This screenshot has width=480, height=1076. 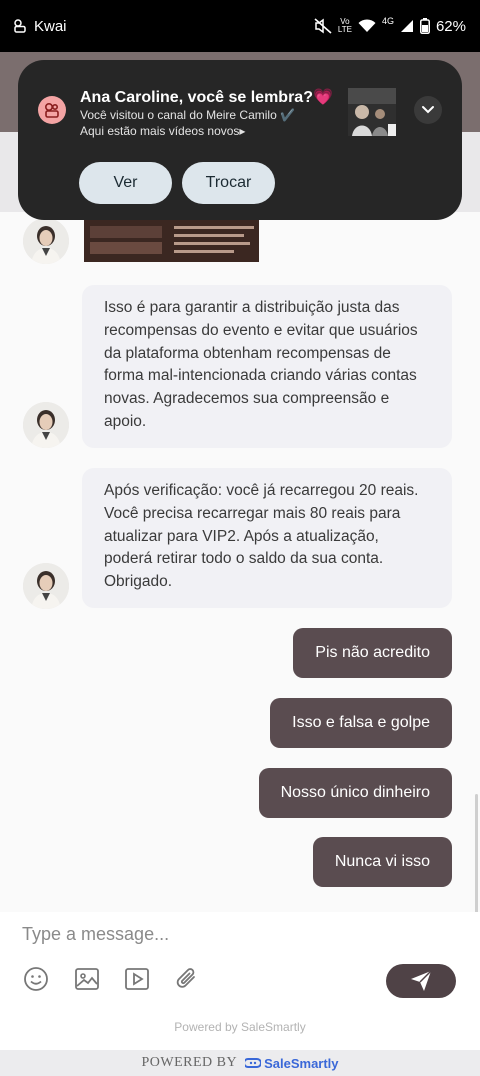 I want to click on expand-notification-button, so click(x=428, y=110).